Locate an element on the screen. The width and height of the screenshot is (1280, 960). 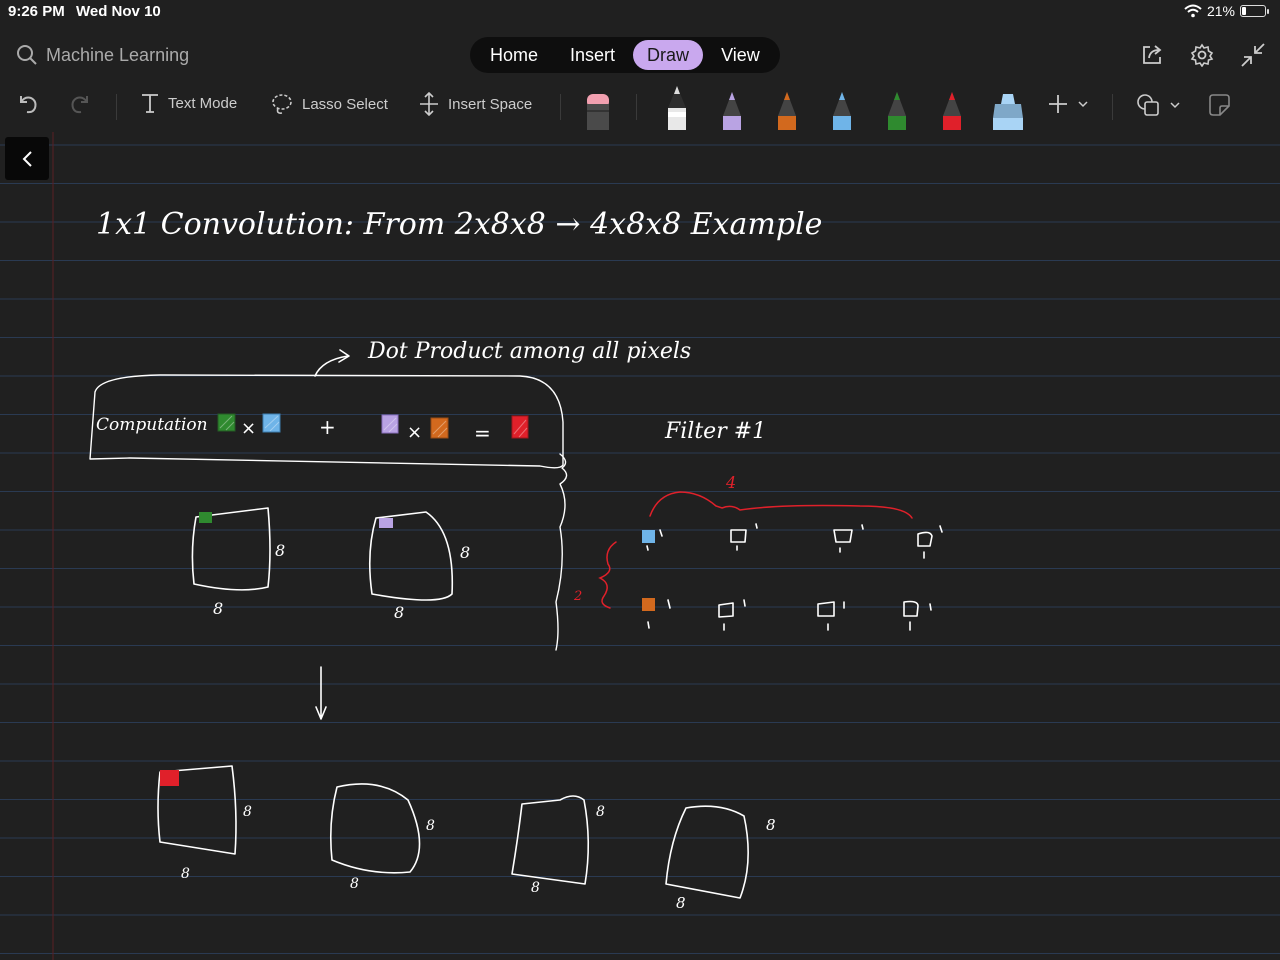
output-map-3-width: 8 is located at coordinates (535, 888).